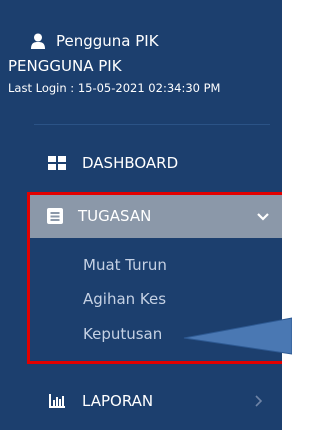  I want to click on menu-item-dashboard: DASHBOARD, so click(141, 163).